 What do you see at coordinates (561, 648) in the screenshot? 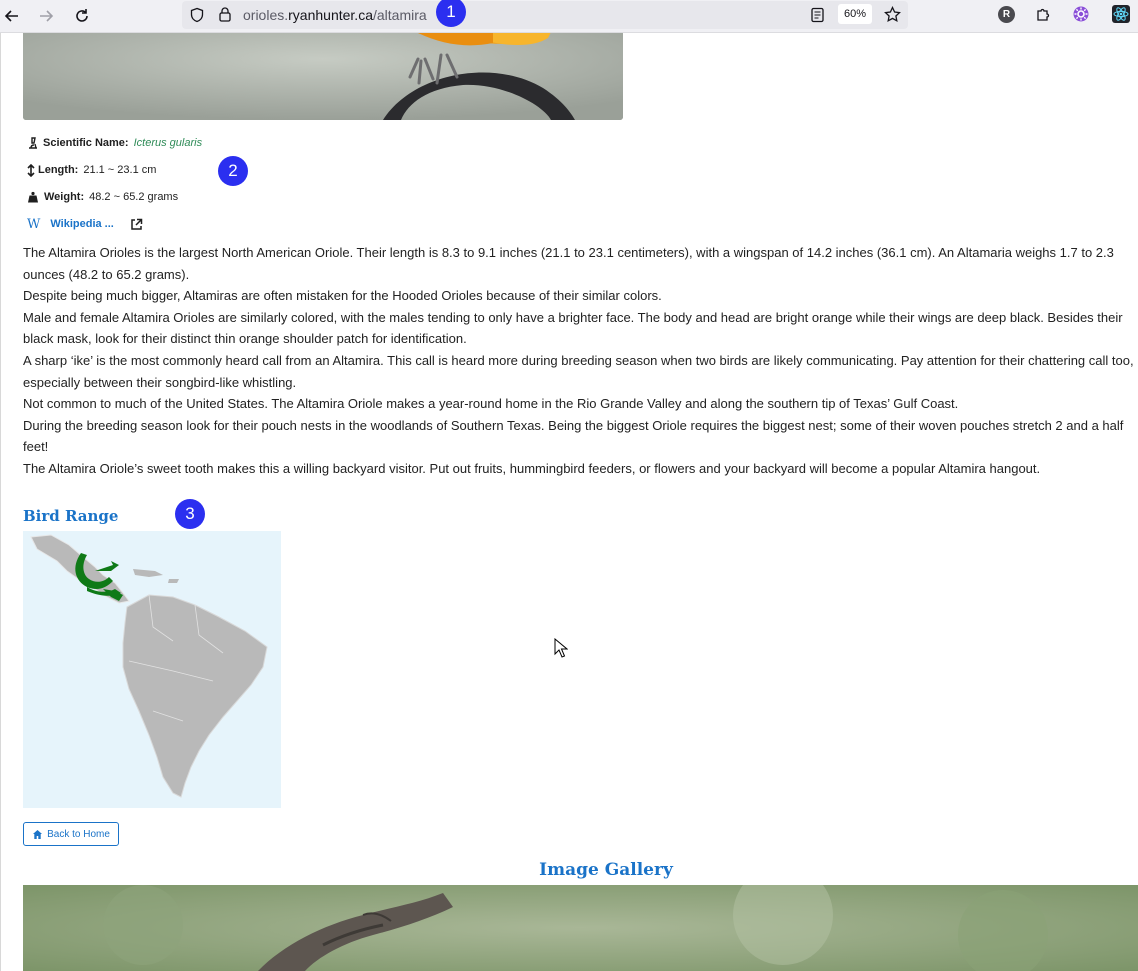
I see `mouse-cursor-icon` at bounding box center [561, 648].